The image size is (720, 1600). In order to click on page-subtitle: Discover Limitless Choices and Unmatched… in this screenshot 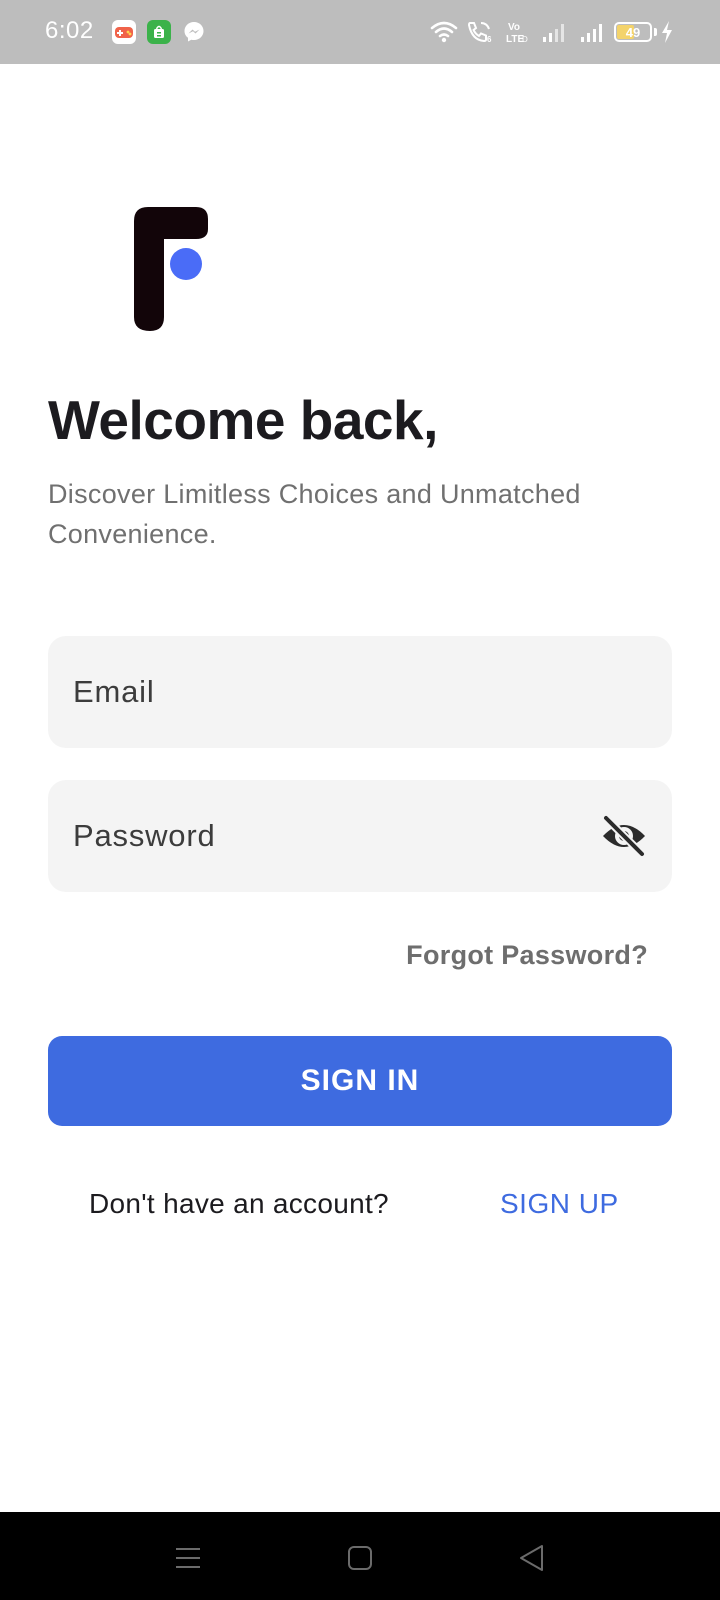, I will do `click(314, 514)`.